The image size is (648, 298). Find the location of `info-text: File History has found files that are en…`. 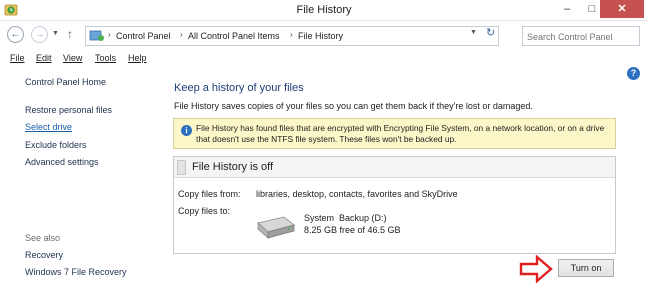

info-text: File History has found files that are en… is located at coordinates (400, 133).